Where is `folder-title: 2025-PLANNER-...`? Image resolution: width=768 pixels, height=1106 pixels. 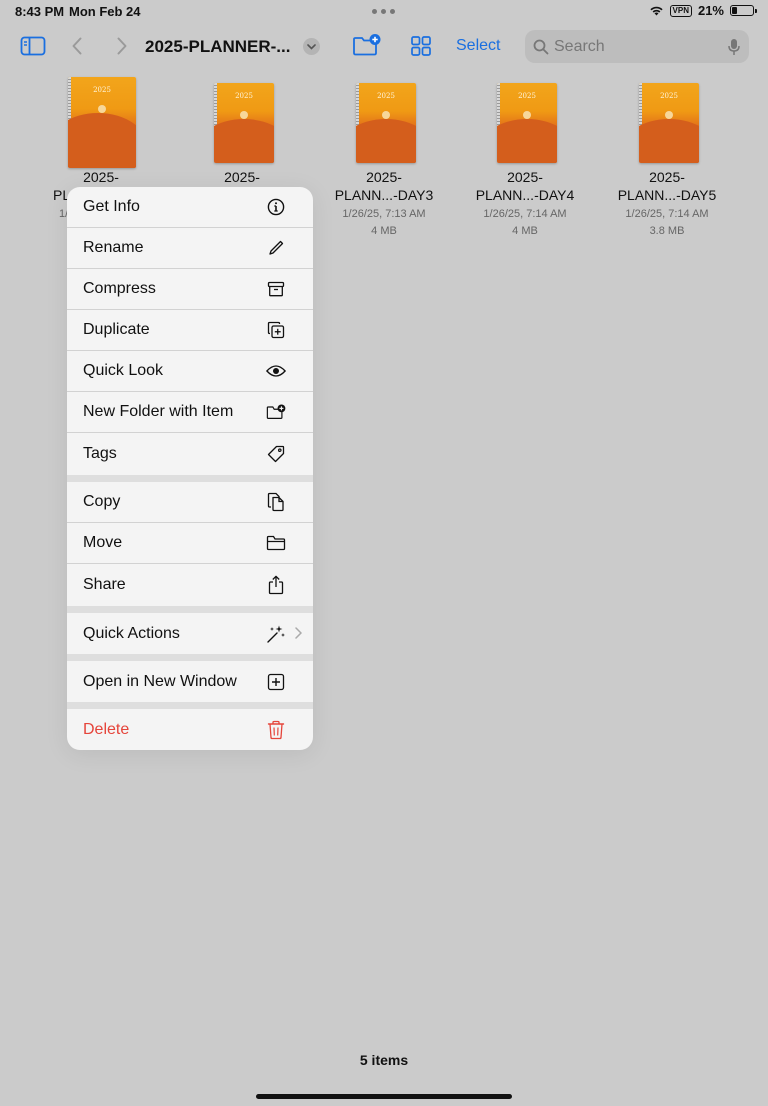 folder-title: 2025-PLANNER-... is located at coordinates (217, 47).